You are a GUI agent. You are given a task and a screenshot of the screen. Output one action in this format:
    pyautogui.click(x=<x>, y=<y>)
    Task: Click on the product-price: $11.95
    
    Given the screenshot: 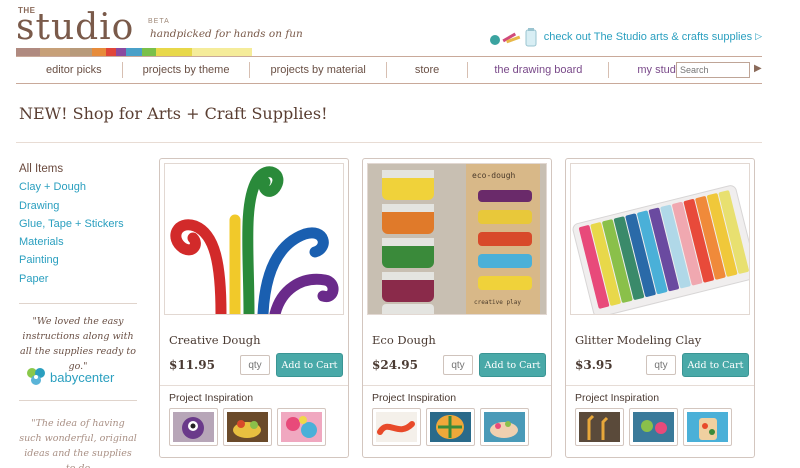 What is the action you would take?
    pyautogui.click(x=192, y=365)
    